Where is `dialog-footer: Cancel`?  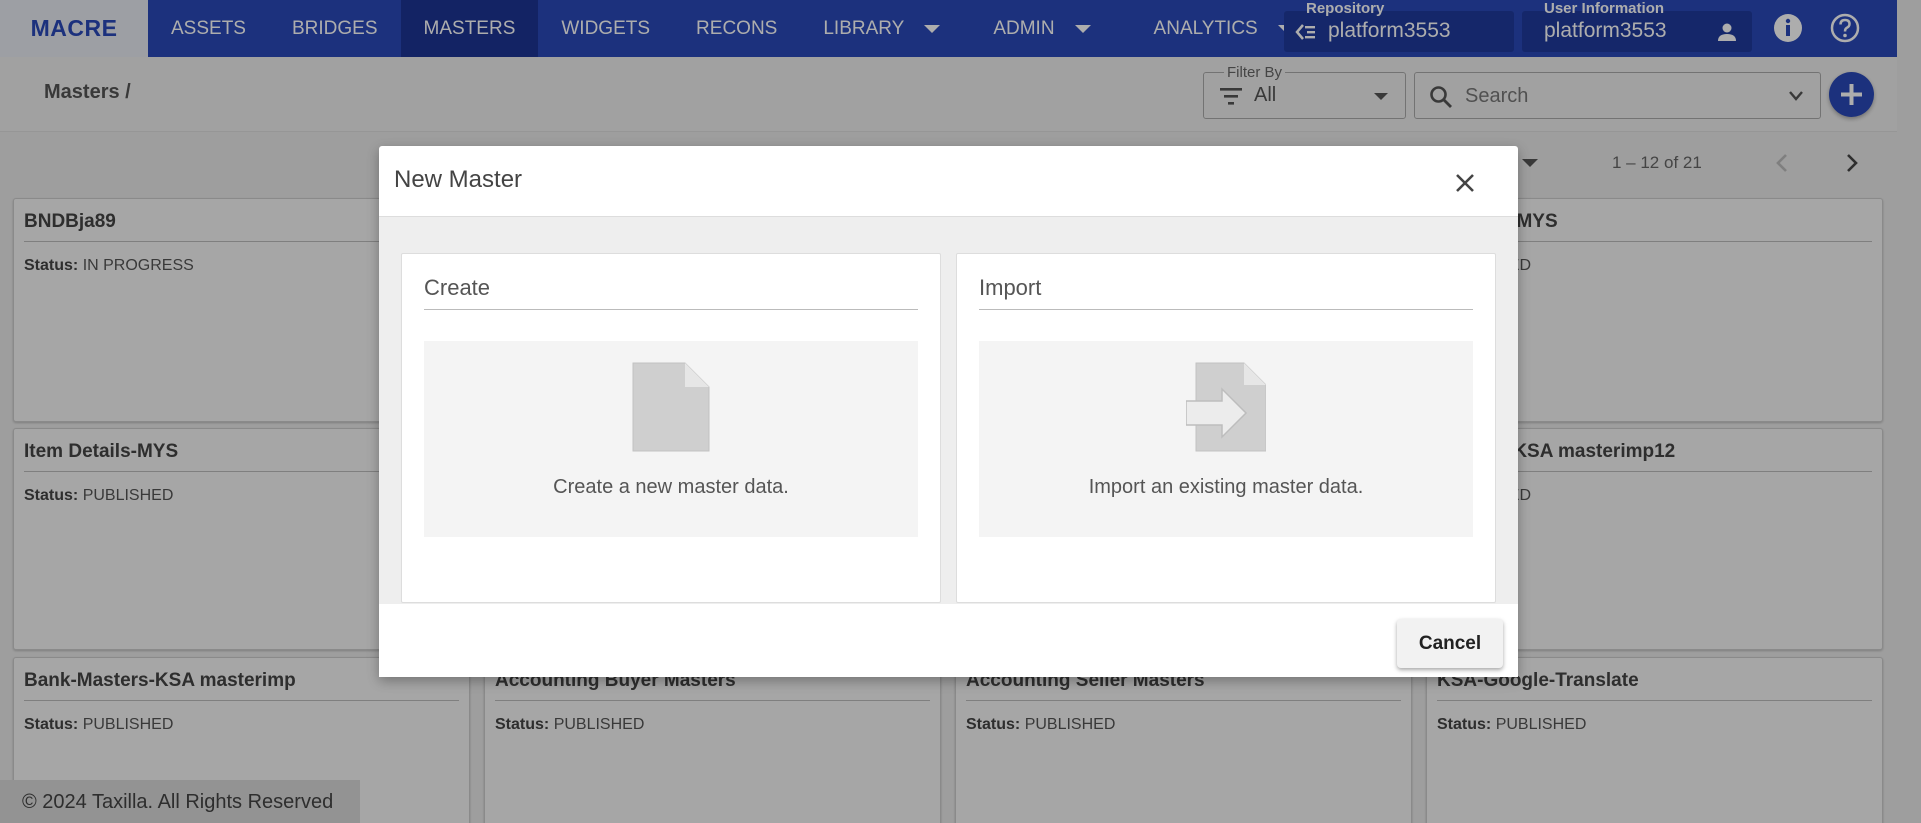 dialog-footer: Cancel is located at coordinates (948, 640).